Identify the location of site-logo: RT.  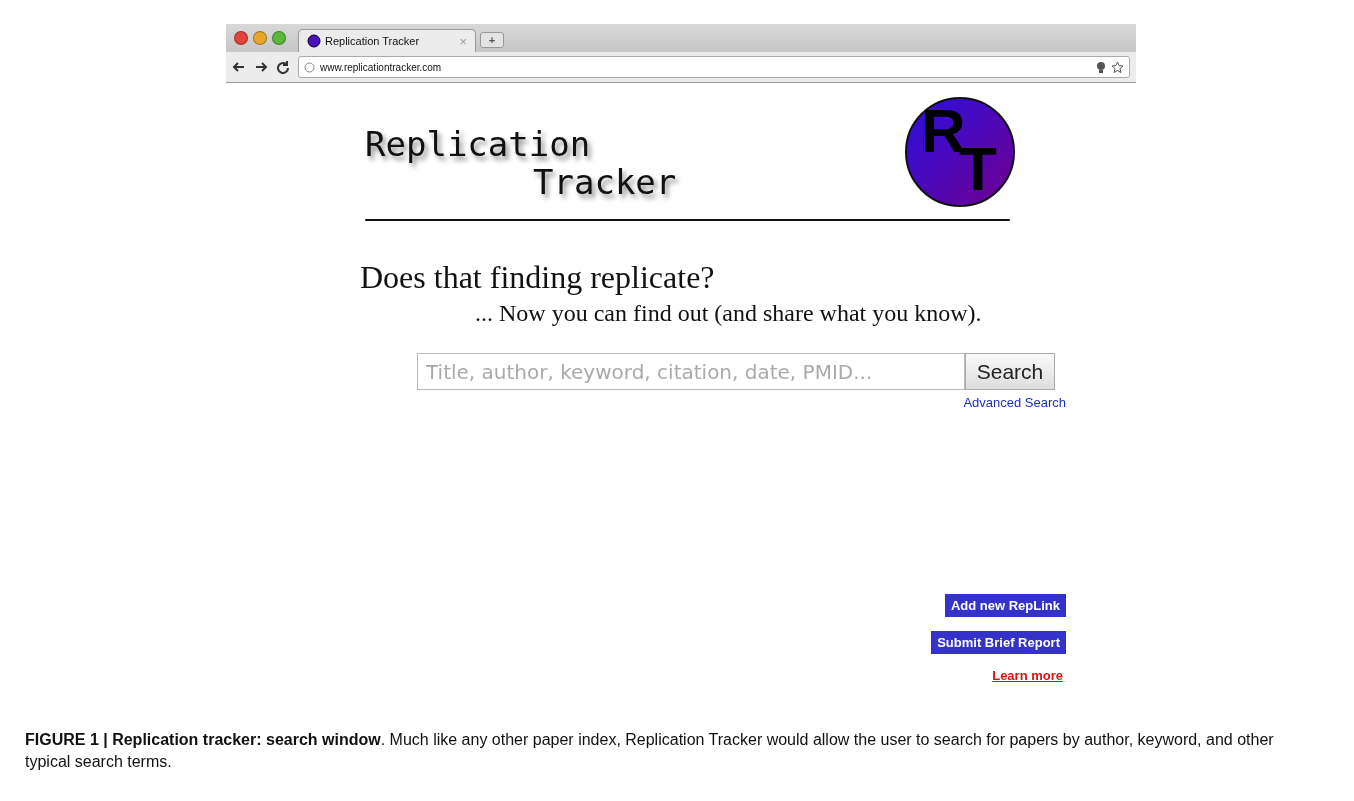
(960, 152).